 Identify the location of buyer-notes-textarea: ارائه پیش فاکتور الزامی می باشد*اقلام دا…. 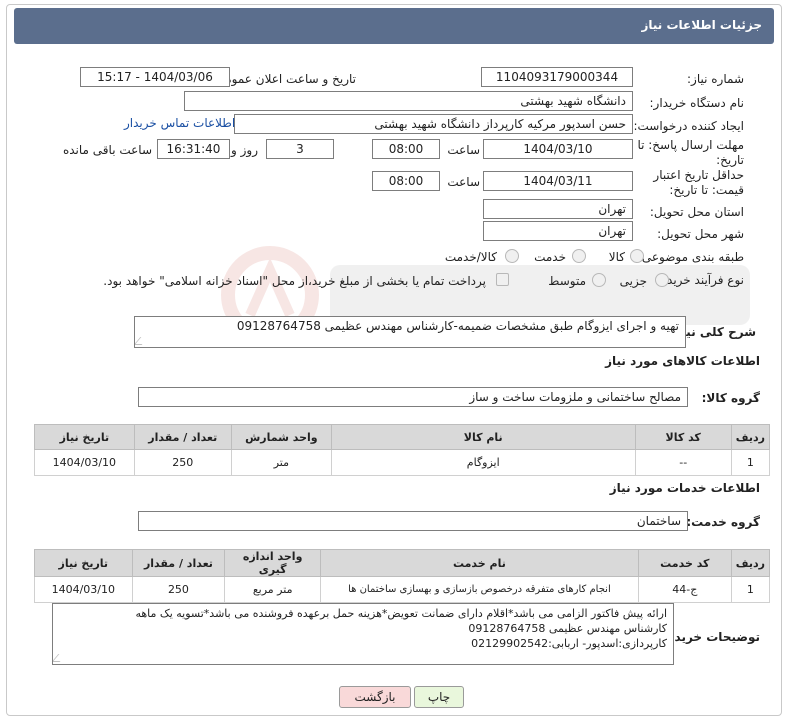
(363, 634).